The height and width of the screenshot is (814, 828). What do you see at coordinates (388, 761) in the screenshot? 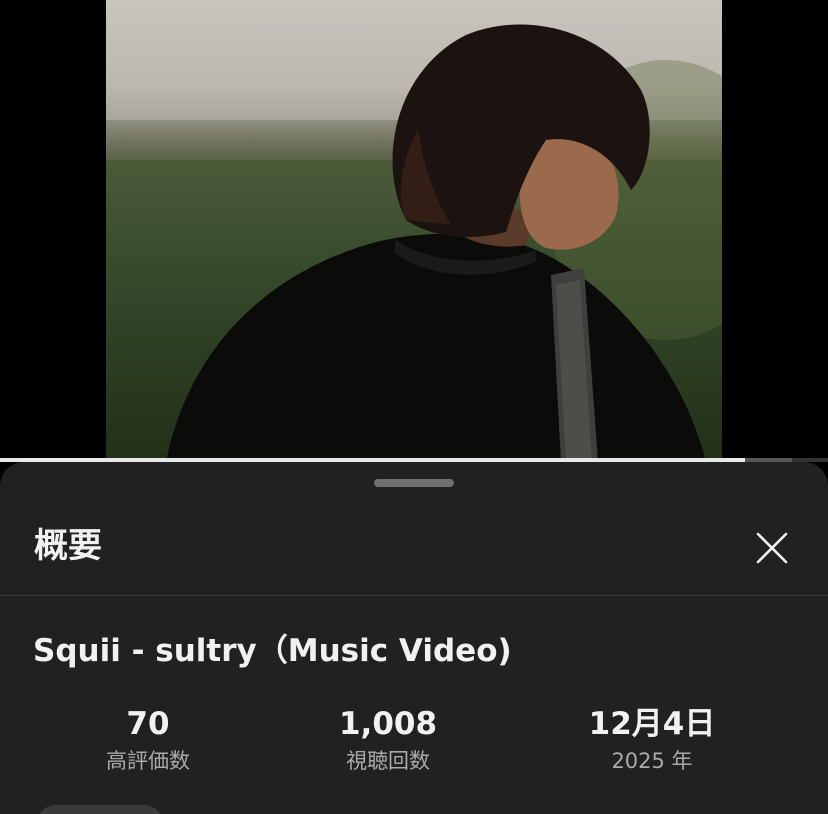
I see `views-label: 視聴回数` at bounding box center [388, 761].